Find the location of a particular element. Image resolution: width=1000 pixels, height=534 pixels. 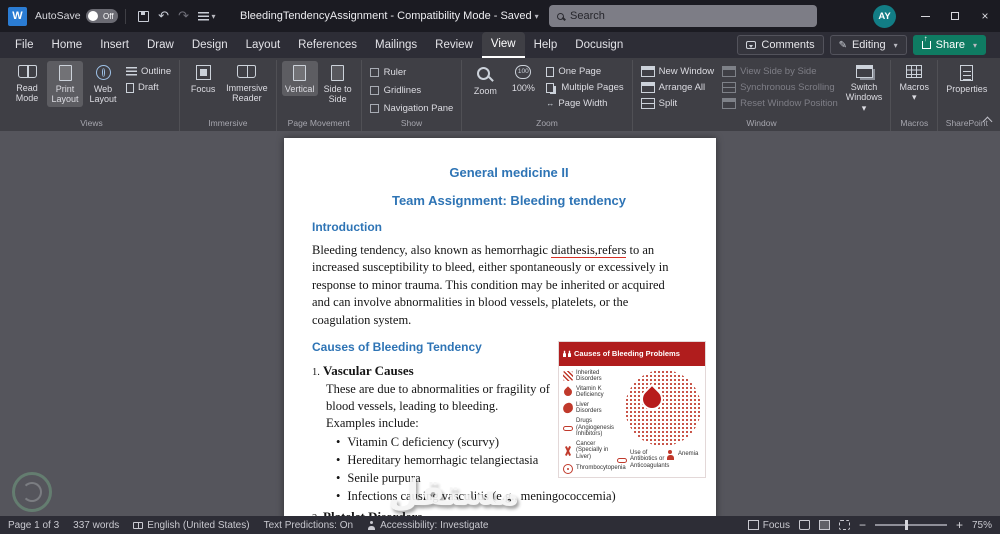

search-box is located at coordinates (683, 16).